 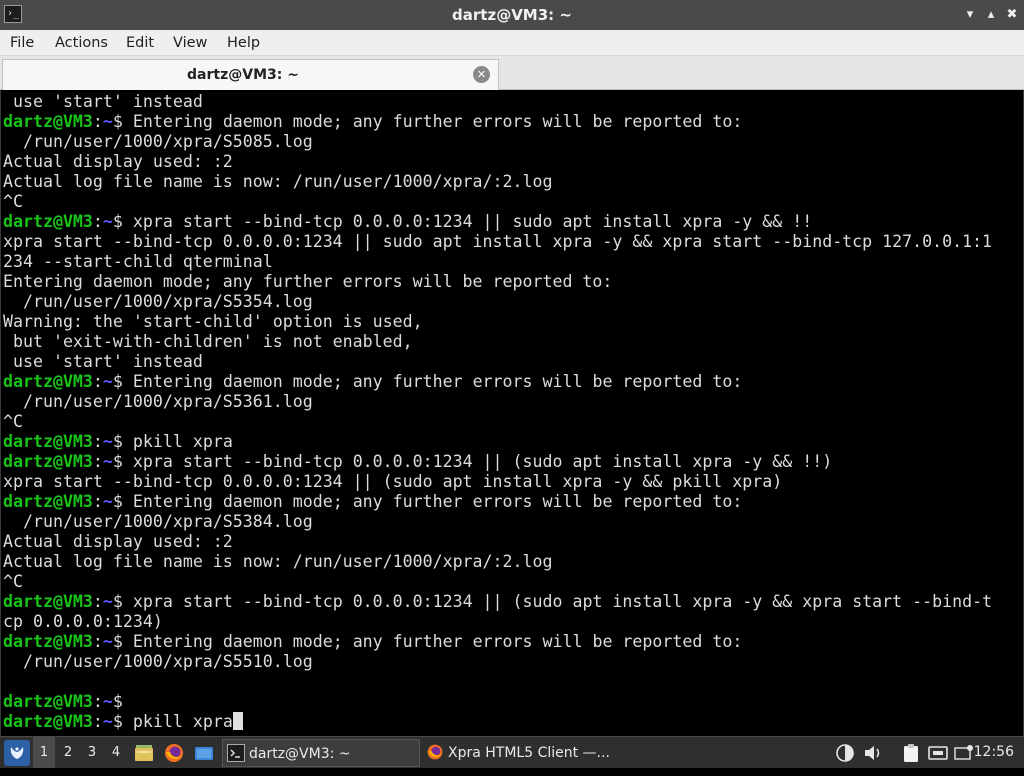 I want to click on brightness-icon, so click(x=845, y=753).